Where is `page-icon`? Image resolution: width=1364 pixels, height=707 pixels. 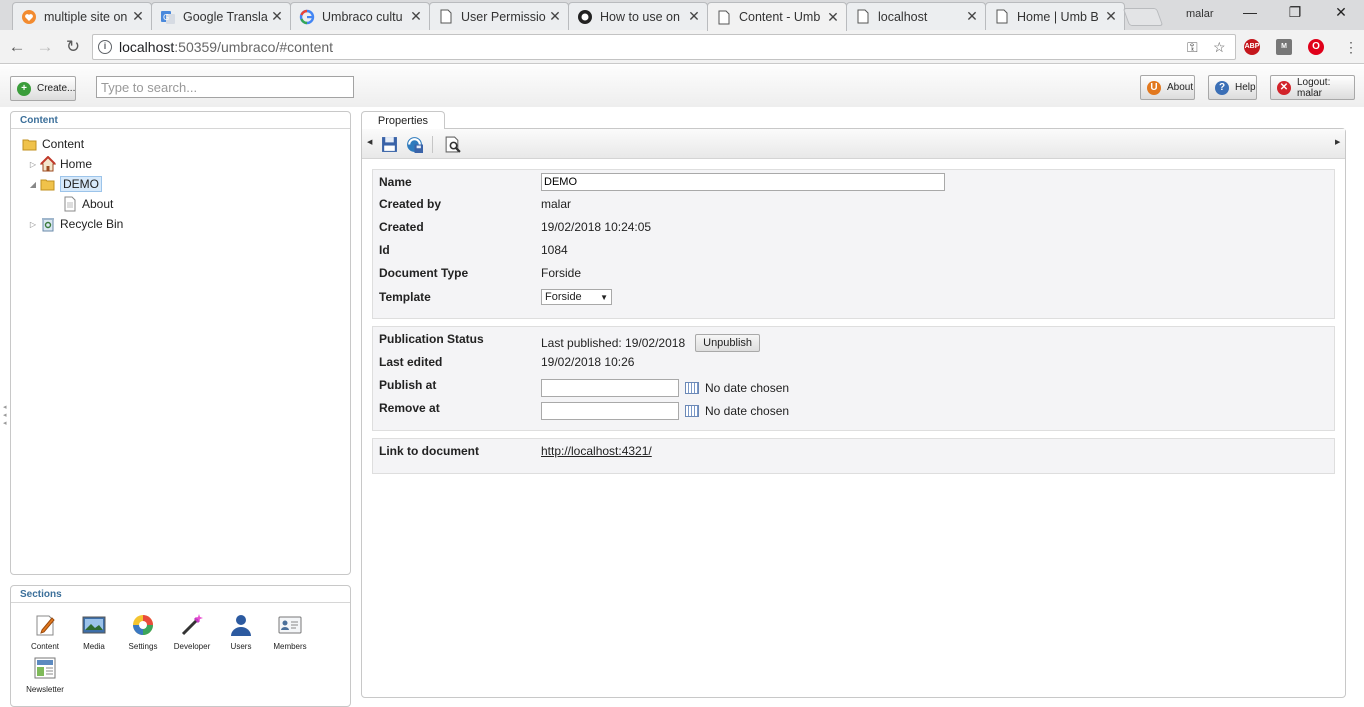
page-icon is located at coordinates (724, 17).